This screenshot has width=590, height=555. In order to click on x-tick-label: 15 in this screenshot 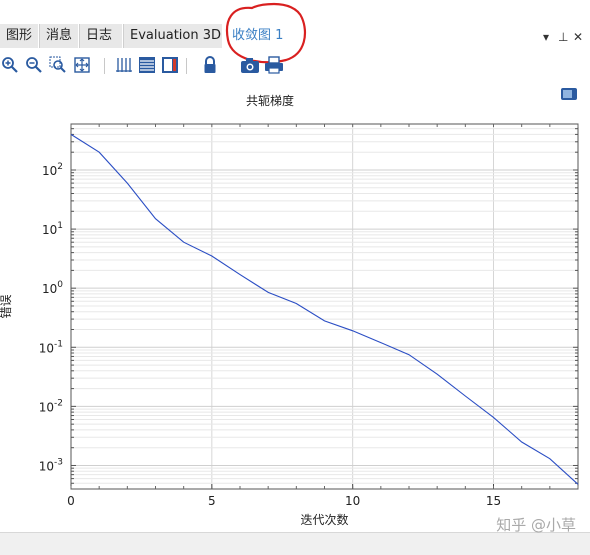, I will do `click(493, 501)`.